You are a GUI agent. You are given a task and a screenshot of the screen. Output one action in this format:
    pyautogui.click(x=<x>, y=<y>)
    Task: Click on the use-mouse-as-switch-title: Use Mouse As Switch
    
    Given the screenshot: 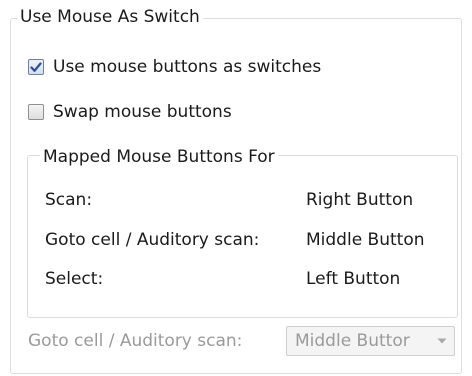 What is the action you would take?
    pyautogui.click(x=110, y=17)
    